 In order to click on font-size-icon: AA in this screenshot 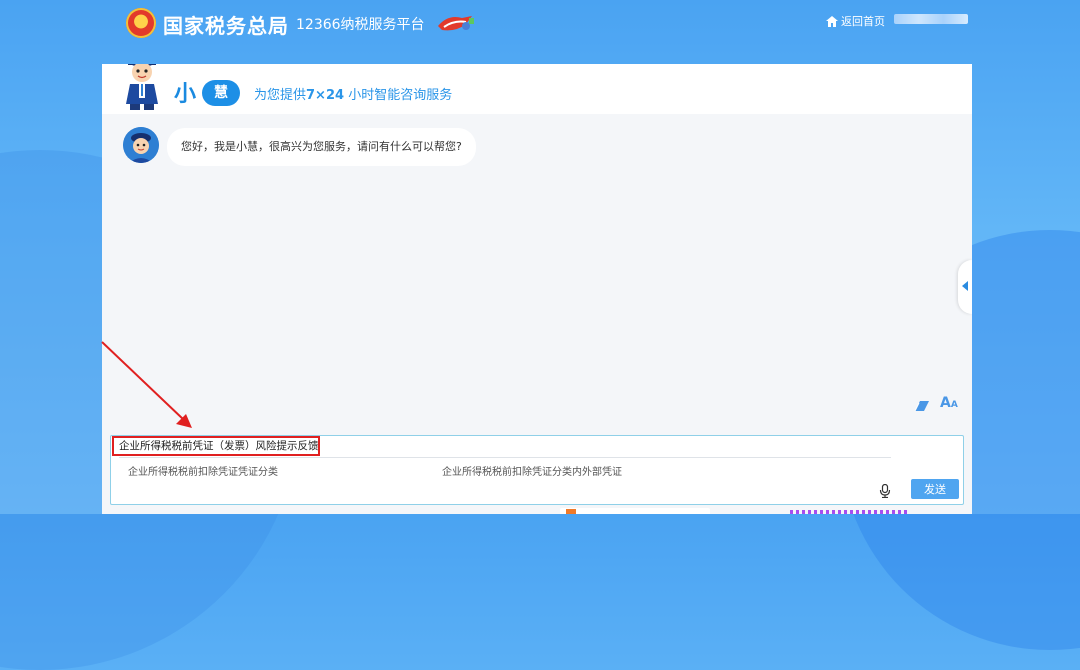, I will do `click(949, 403)`.